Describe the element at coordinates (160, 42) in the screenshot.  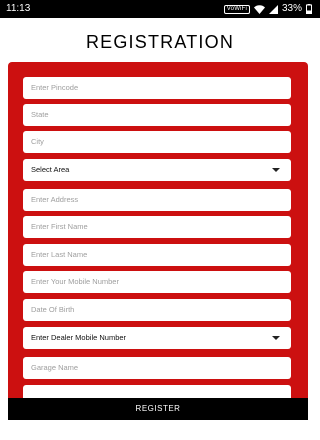
I see `page-title: REGISTRATION` at that location.